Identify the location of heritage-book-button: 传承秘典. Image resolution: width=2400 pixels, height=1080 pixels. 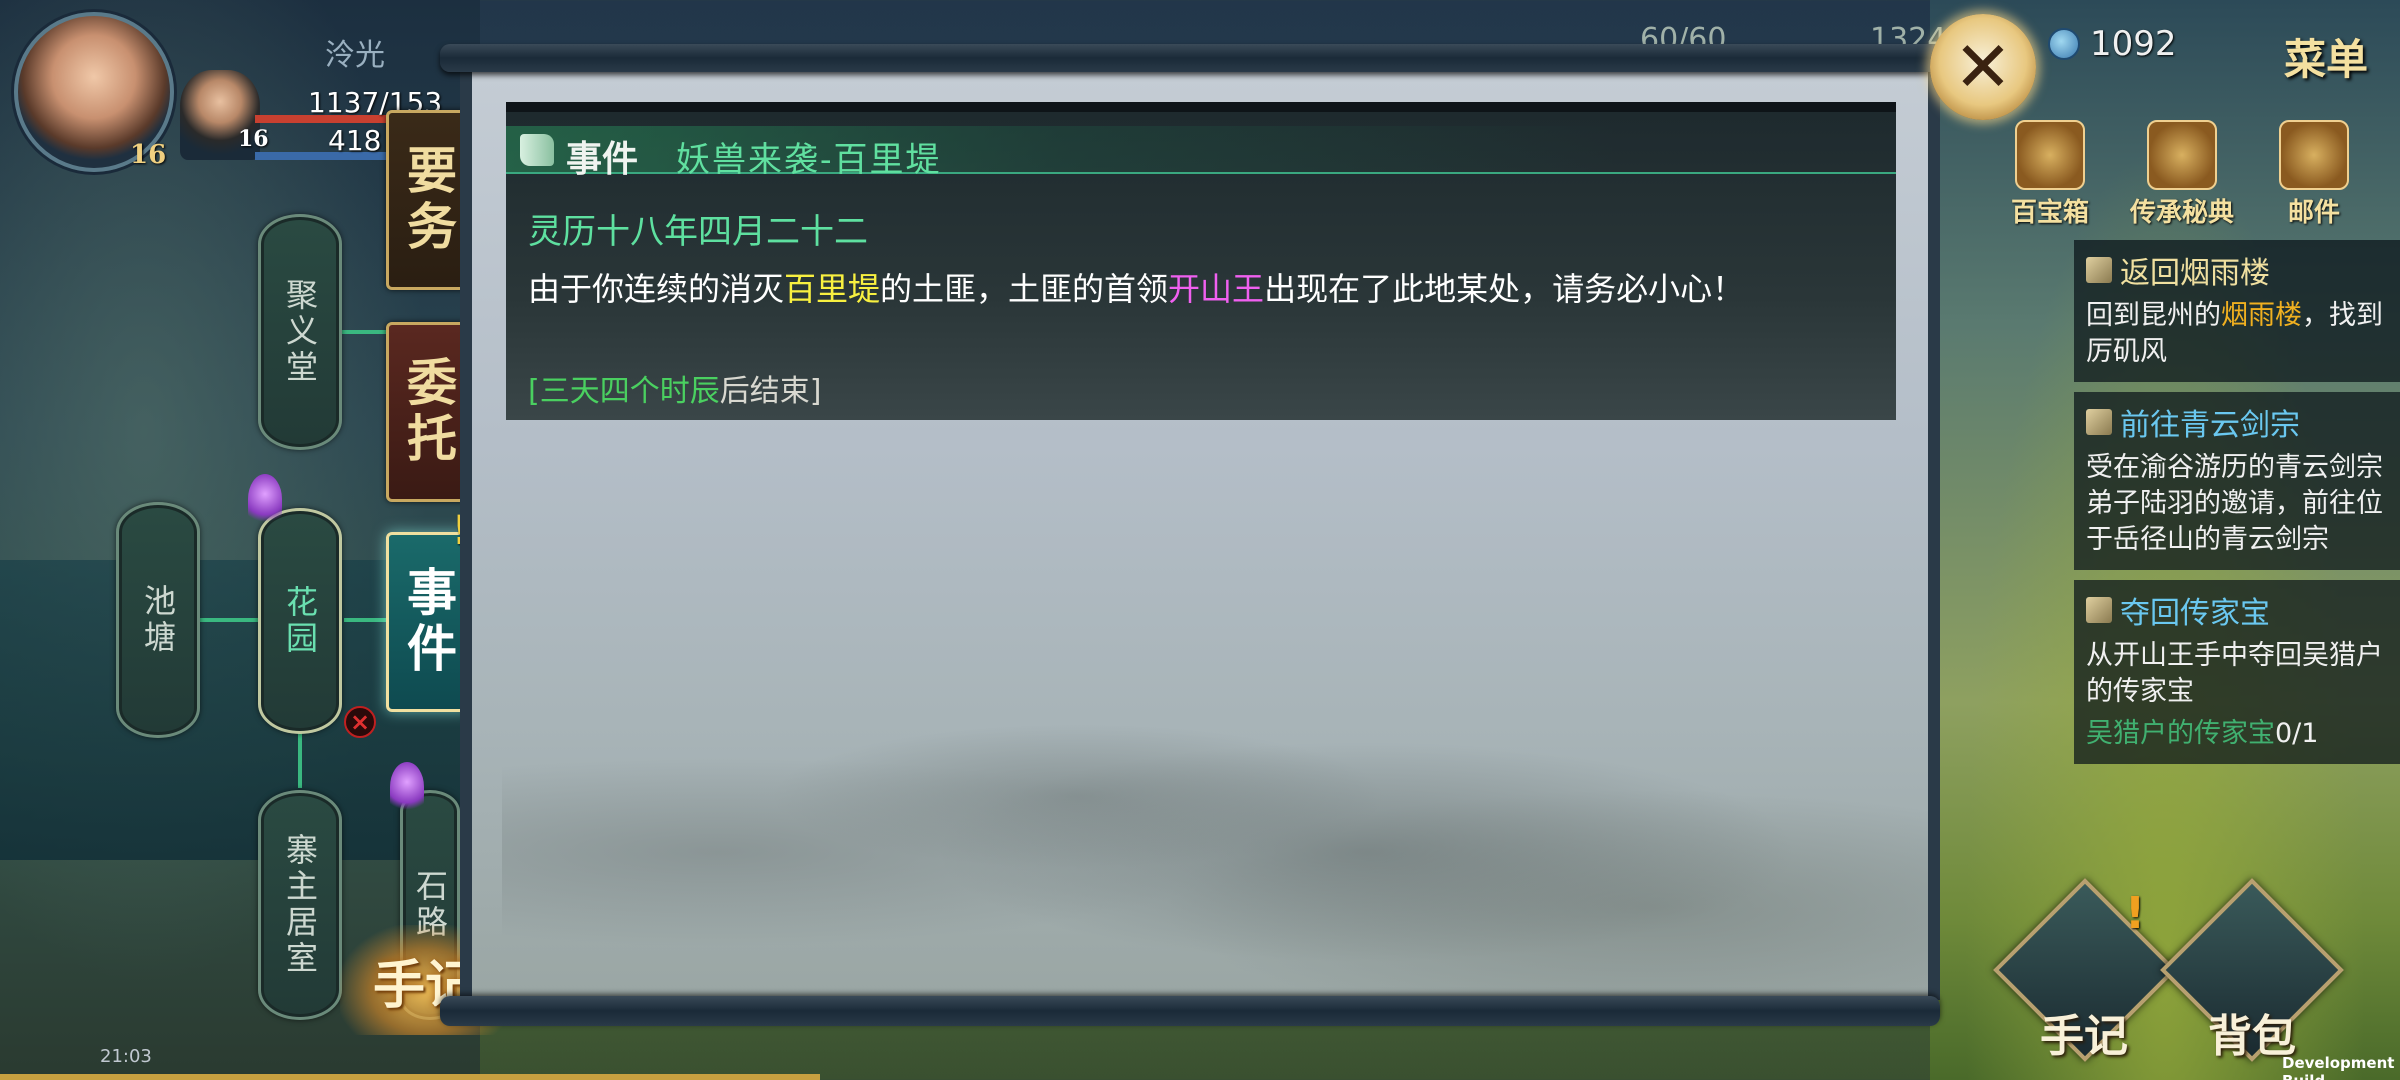
(2182, 174).